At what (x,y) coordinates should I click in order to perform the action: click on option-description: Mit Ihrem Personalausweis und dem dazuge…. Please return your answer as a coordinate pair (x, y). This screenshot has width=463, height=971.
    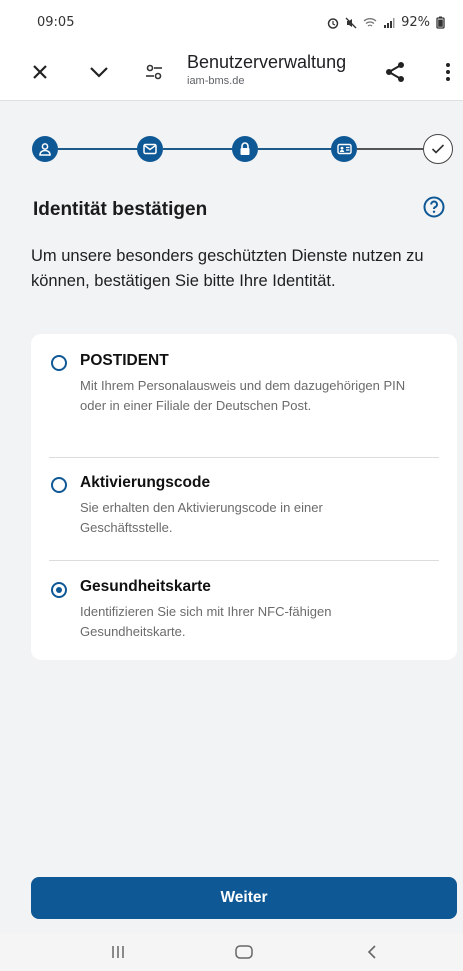
    Looking at the image, I should click on (243, 395).